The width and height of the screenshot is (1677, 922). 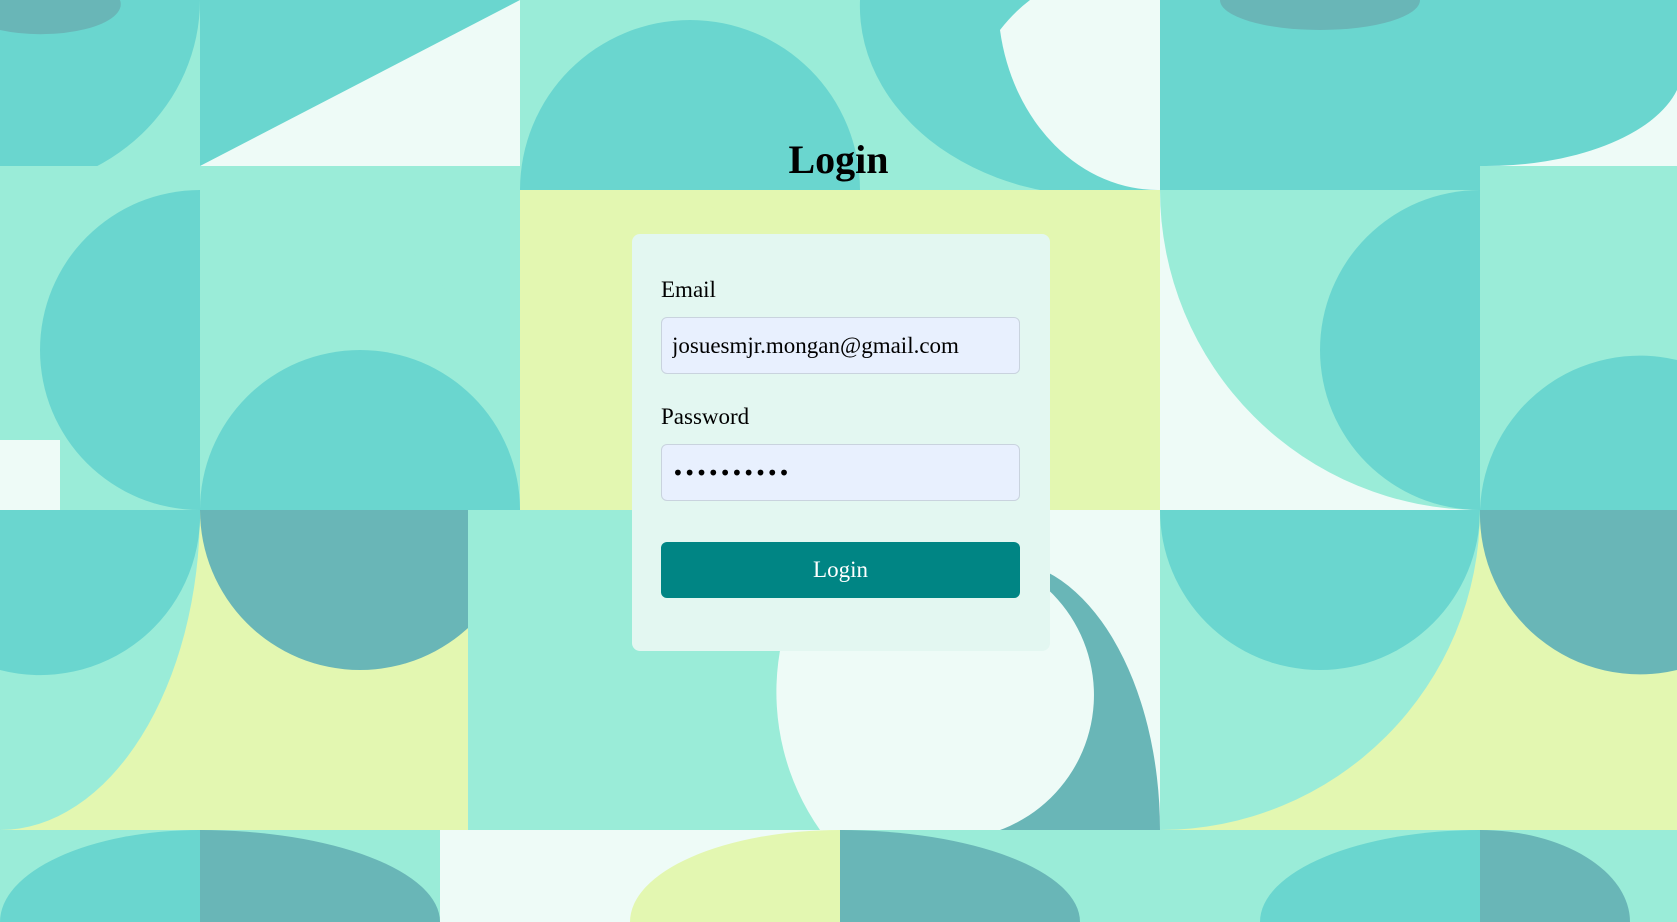 What do you see at coordinates (840, 472) in the screenshot?
I see `password-field` at bounding box center [840, 472].